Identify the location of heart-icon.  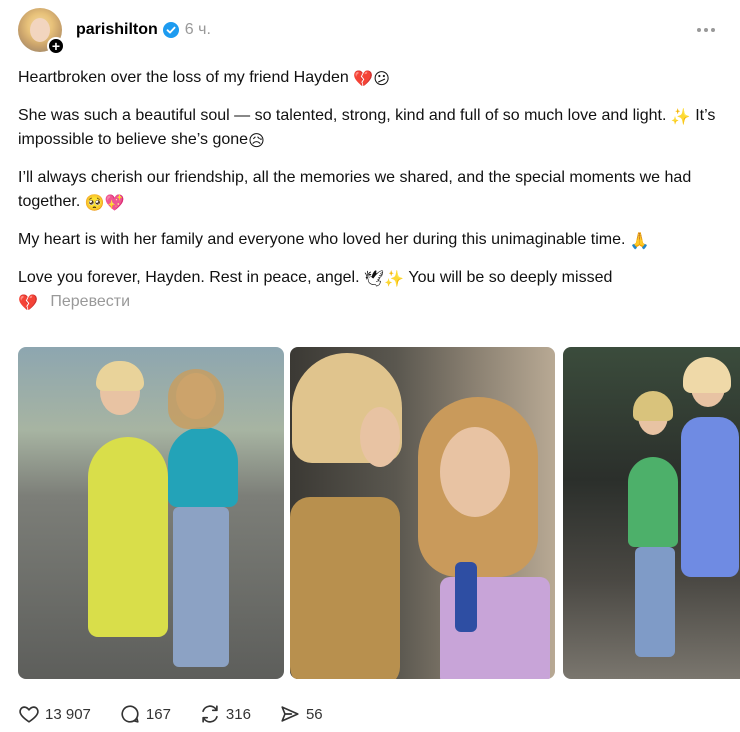
(29, 714).